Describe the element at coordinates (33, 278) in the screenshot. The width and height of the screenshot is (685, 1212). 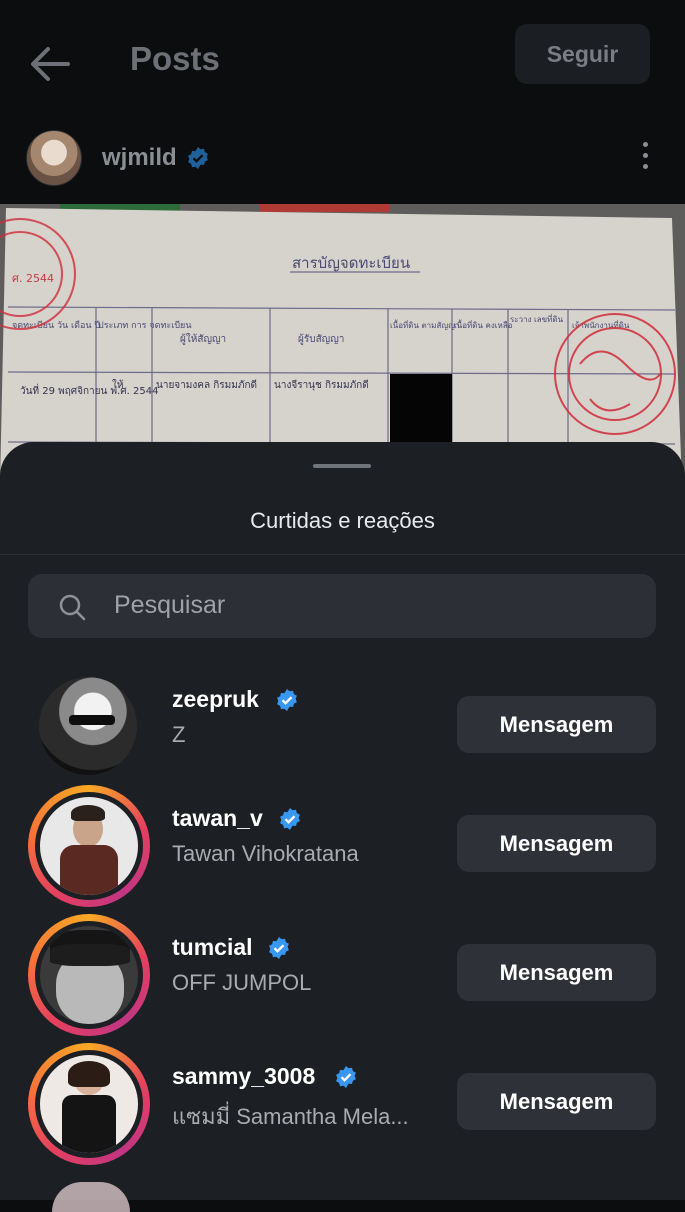
I see `document-stamp-text: ศ. 2544` at that location.